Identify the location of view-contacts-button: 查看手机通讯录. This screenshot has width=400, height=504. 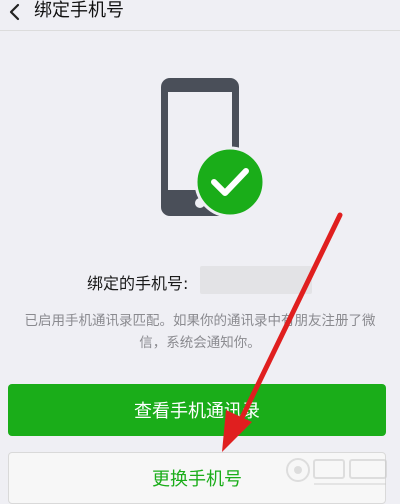
(197, 410).